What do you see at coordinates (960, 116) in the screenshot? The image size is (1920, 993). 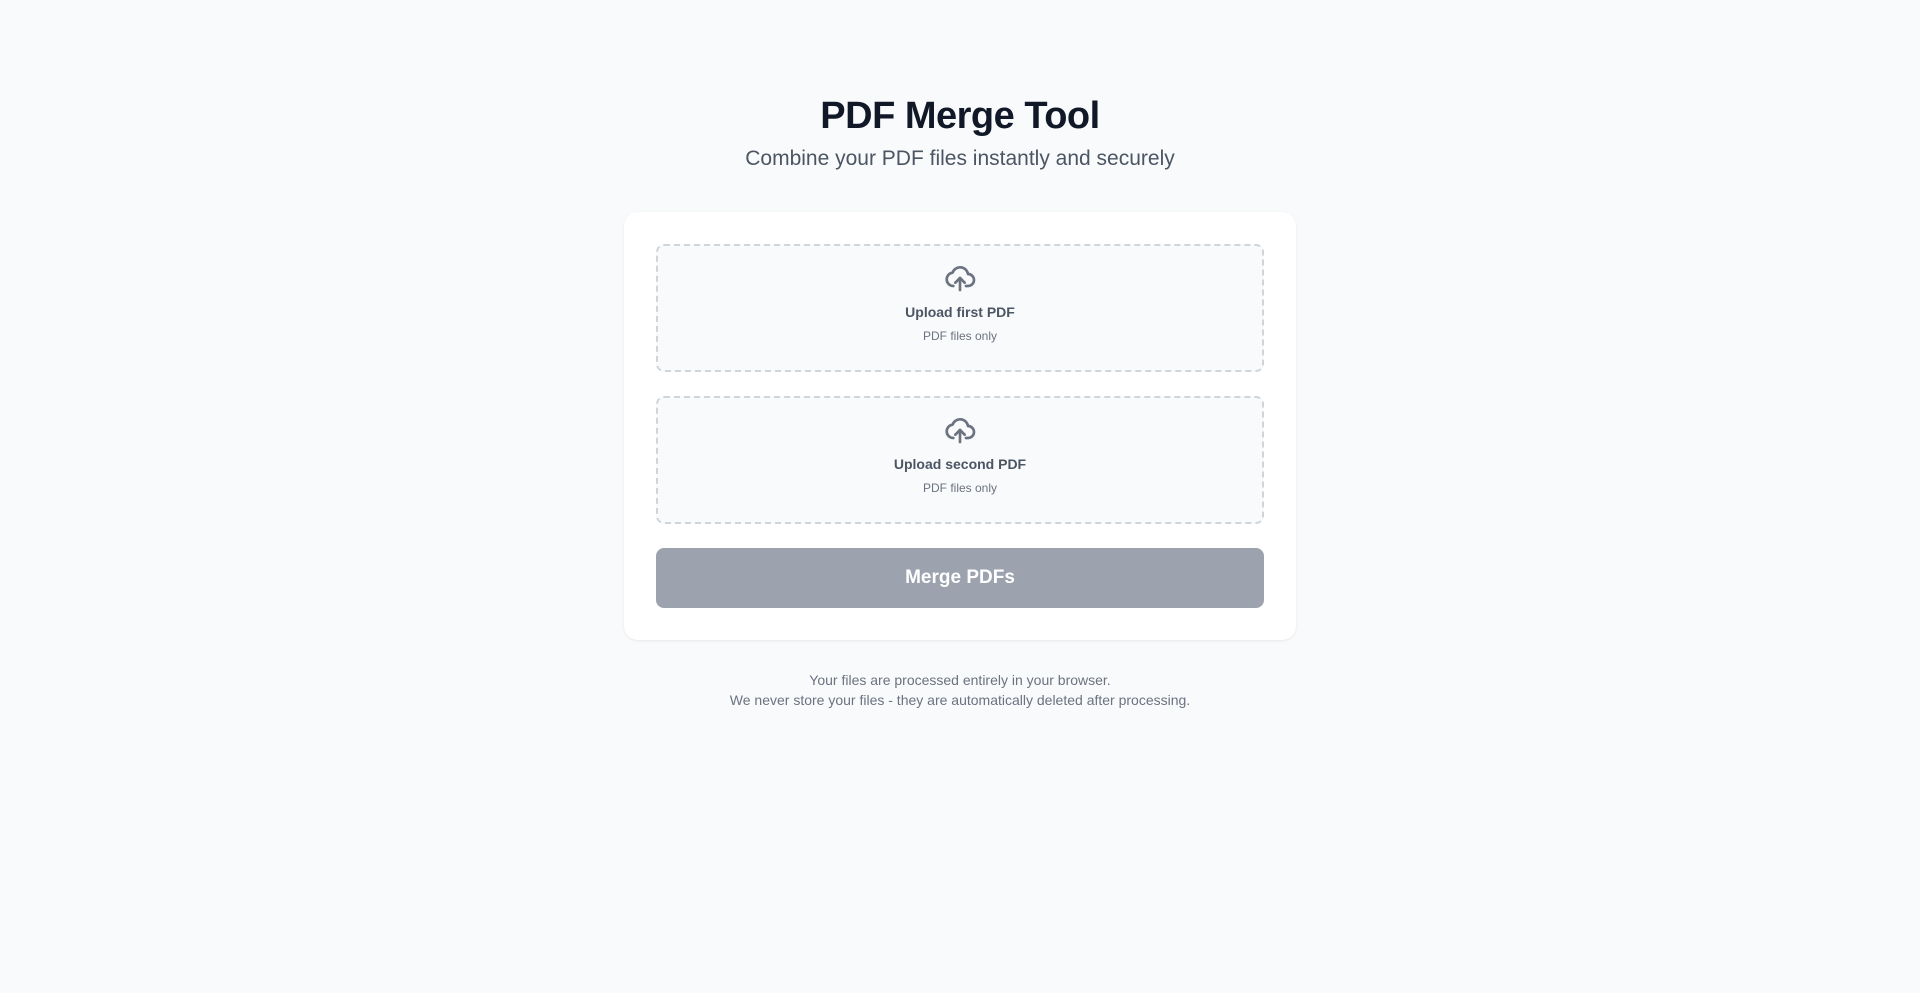 I see `page-title: PDF Merge Tool` at bounding box center [960, 116].